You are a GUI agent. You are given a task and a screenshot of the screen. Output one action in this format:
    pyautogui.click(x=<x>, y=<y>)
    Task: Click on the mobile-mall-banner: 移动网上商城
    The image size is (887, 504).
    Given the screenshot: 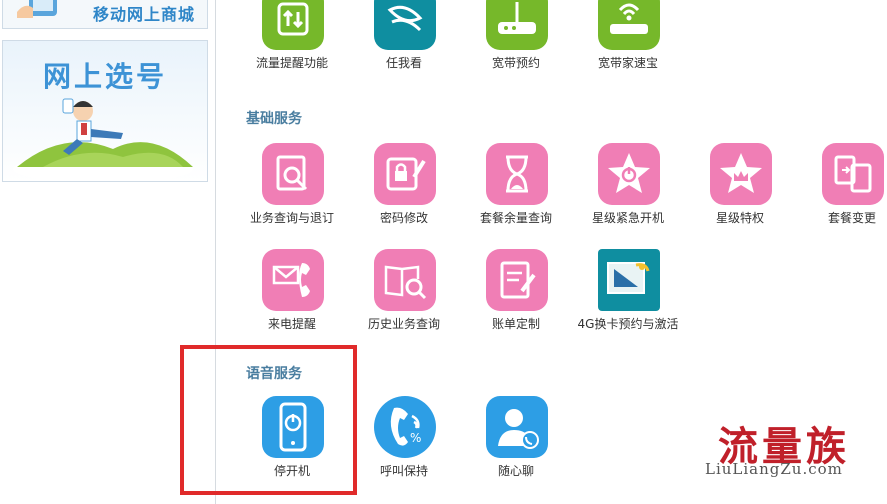 What is the action you would take?
    pyautogui.click(x=105, y=14)
    